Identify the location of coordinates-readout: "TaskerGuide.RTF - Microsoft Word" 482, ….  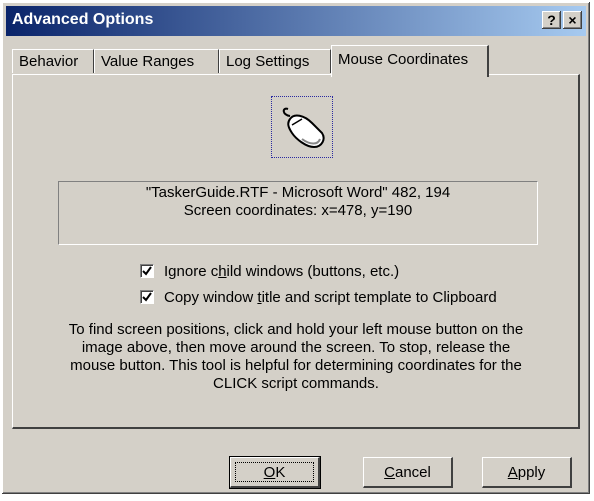
(298, 213).